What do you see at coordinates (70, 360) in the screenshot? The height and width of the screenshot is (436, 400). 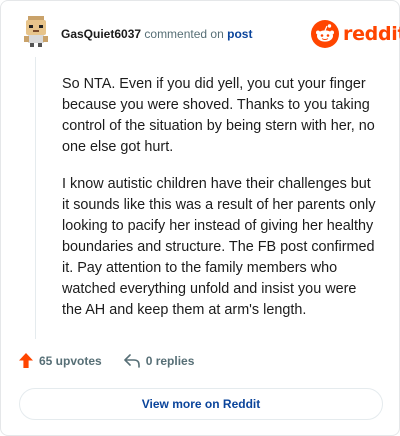 I see `upvote-count: 65 upvotes` at bounding box center [70, 360].